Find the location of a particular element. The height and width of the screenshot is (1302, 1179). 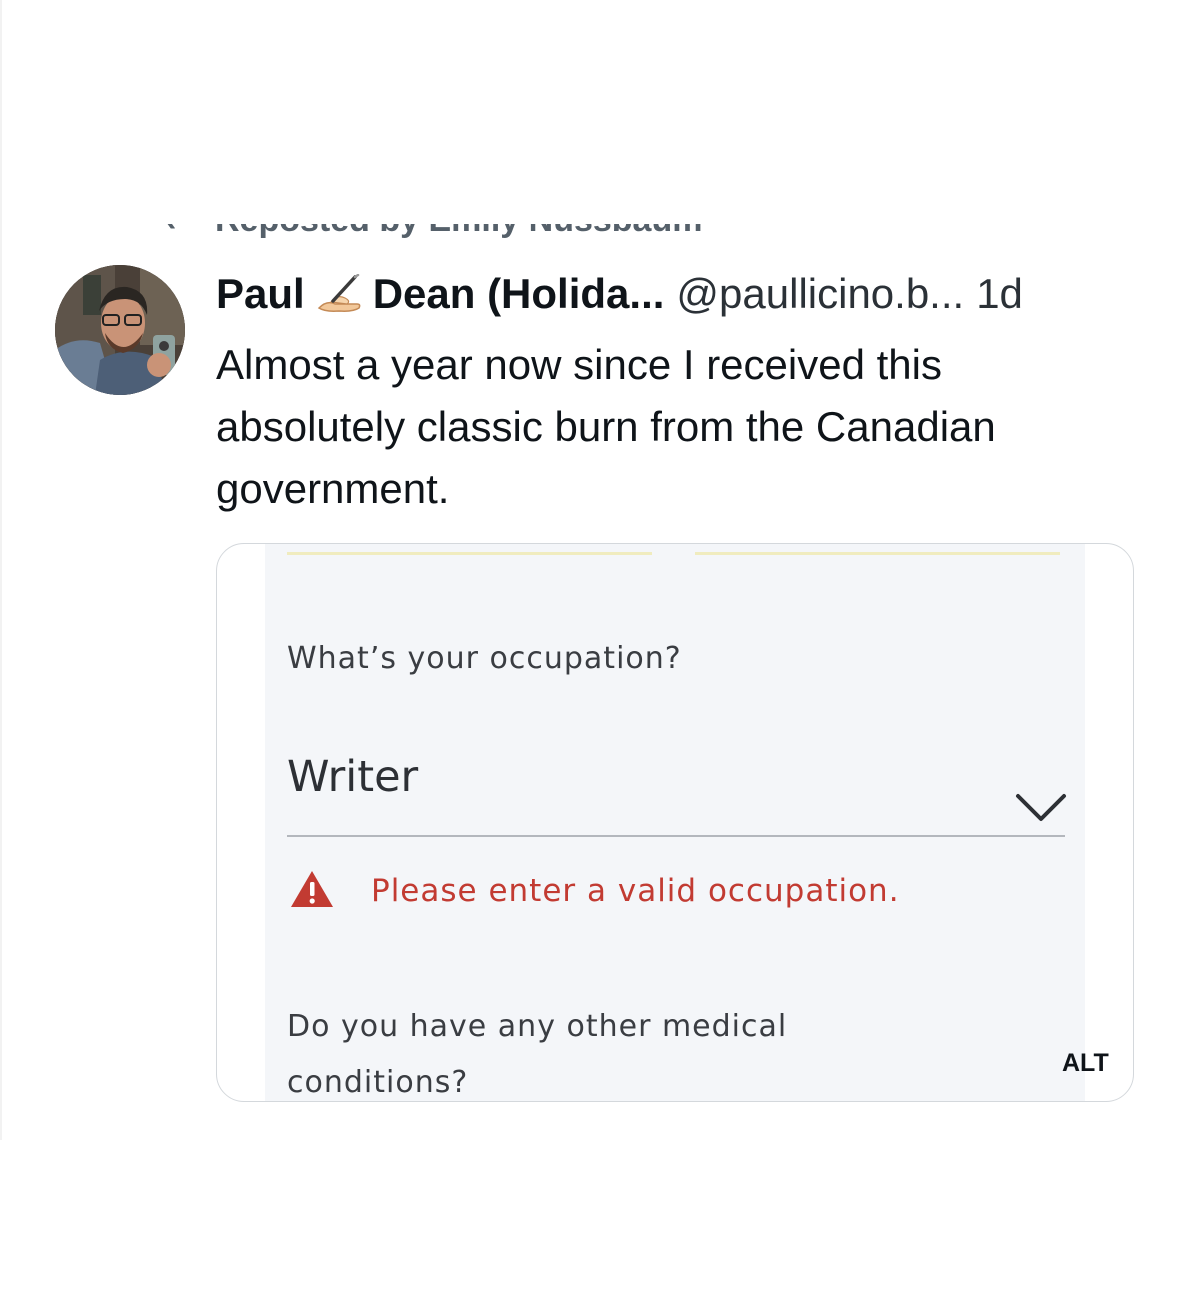

occupation-answer: Writer is located at coordinates (353, 777).